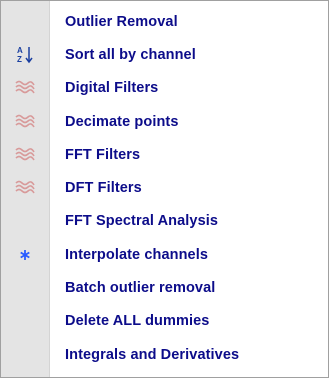  Describe the element at coordinates (142, 221) in the screenshot. I see `menu-item-label: FFT Spectral Analysis` at that location.